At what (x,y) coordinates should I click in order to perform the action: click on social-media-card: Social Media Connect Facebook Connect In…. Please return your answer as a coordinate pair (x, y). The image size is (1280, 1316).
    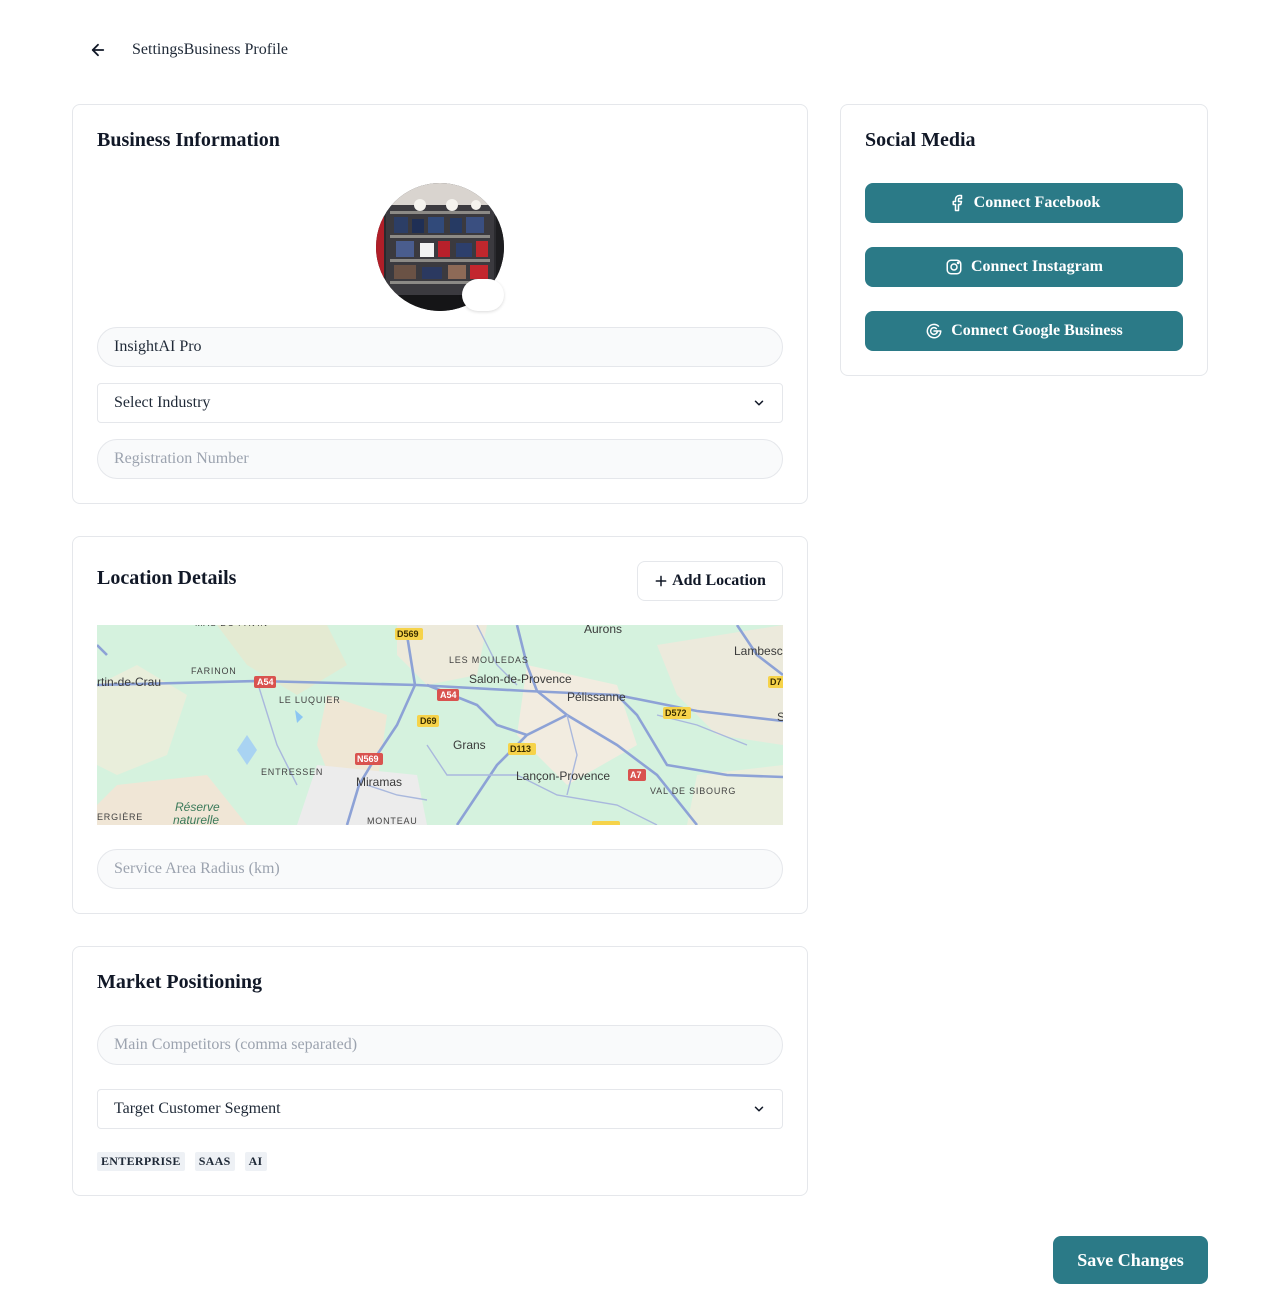
    Looking at the image, I should click on (1024, 240).